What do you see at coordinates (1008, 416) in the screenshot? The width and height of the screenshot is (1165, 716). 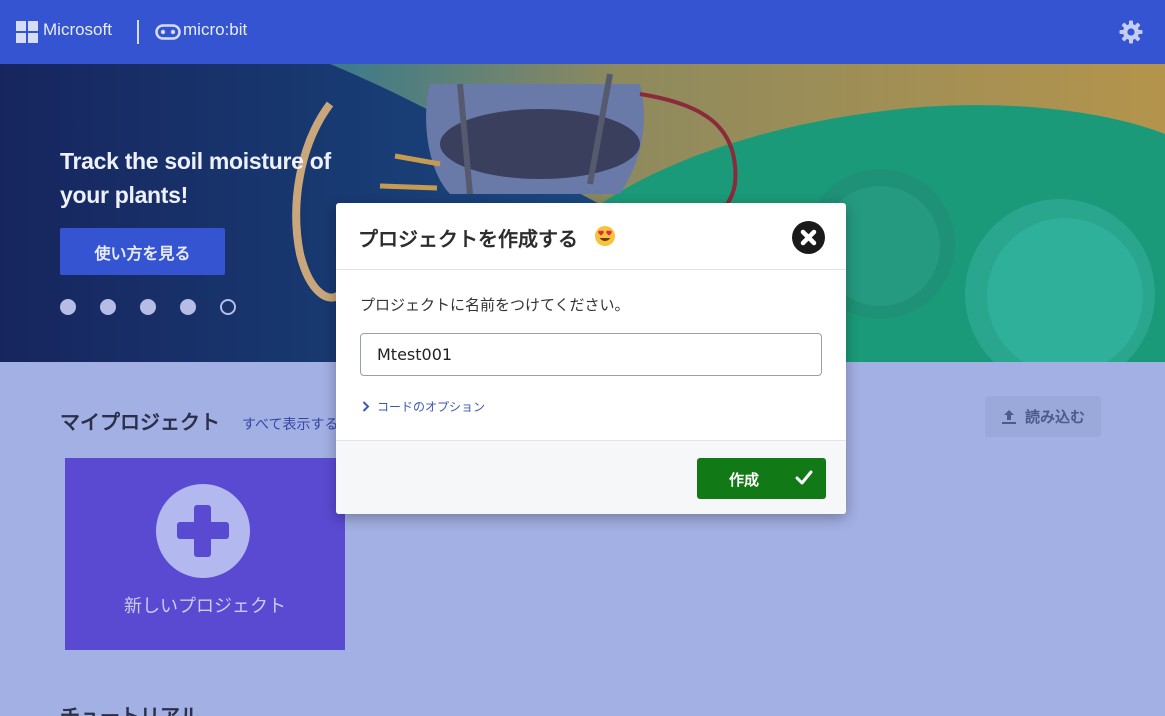 I see `upload-icon` at bounding box center [1008, 416].